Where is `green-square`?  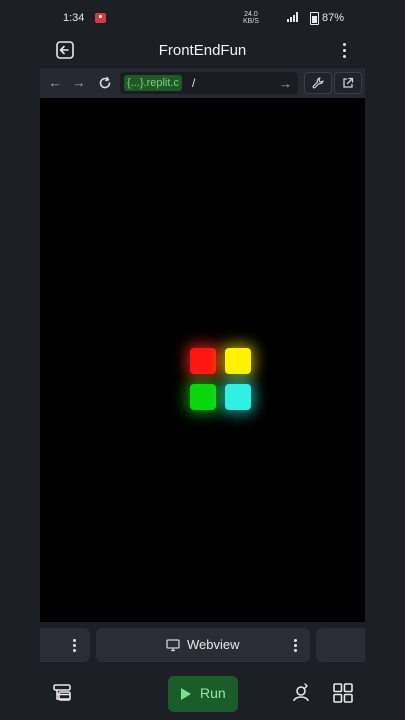 green-square is located at coordinates (203, 397).